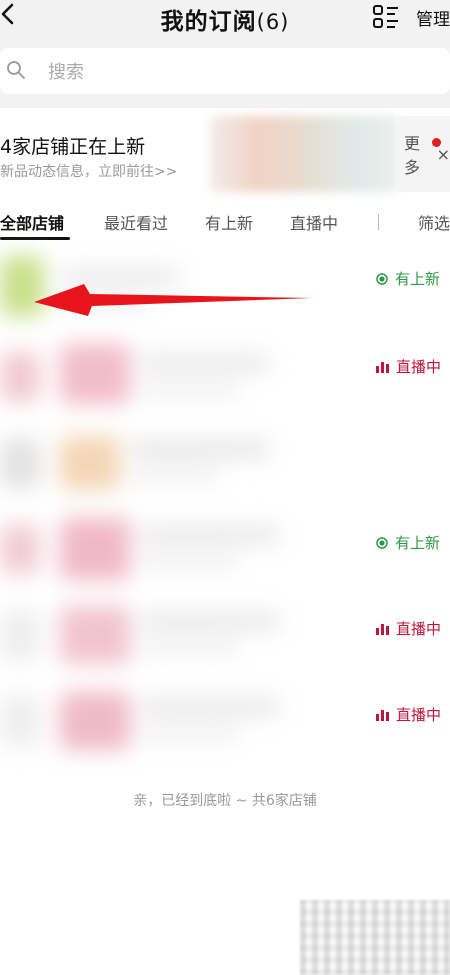 The width and height of the screenshot is (450, 975). What do you see at coordinates (16, 70) in the screenshot?
I see `search-icon` at bounding box center [16, 70].